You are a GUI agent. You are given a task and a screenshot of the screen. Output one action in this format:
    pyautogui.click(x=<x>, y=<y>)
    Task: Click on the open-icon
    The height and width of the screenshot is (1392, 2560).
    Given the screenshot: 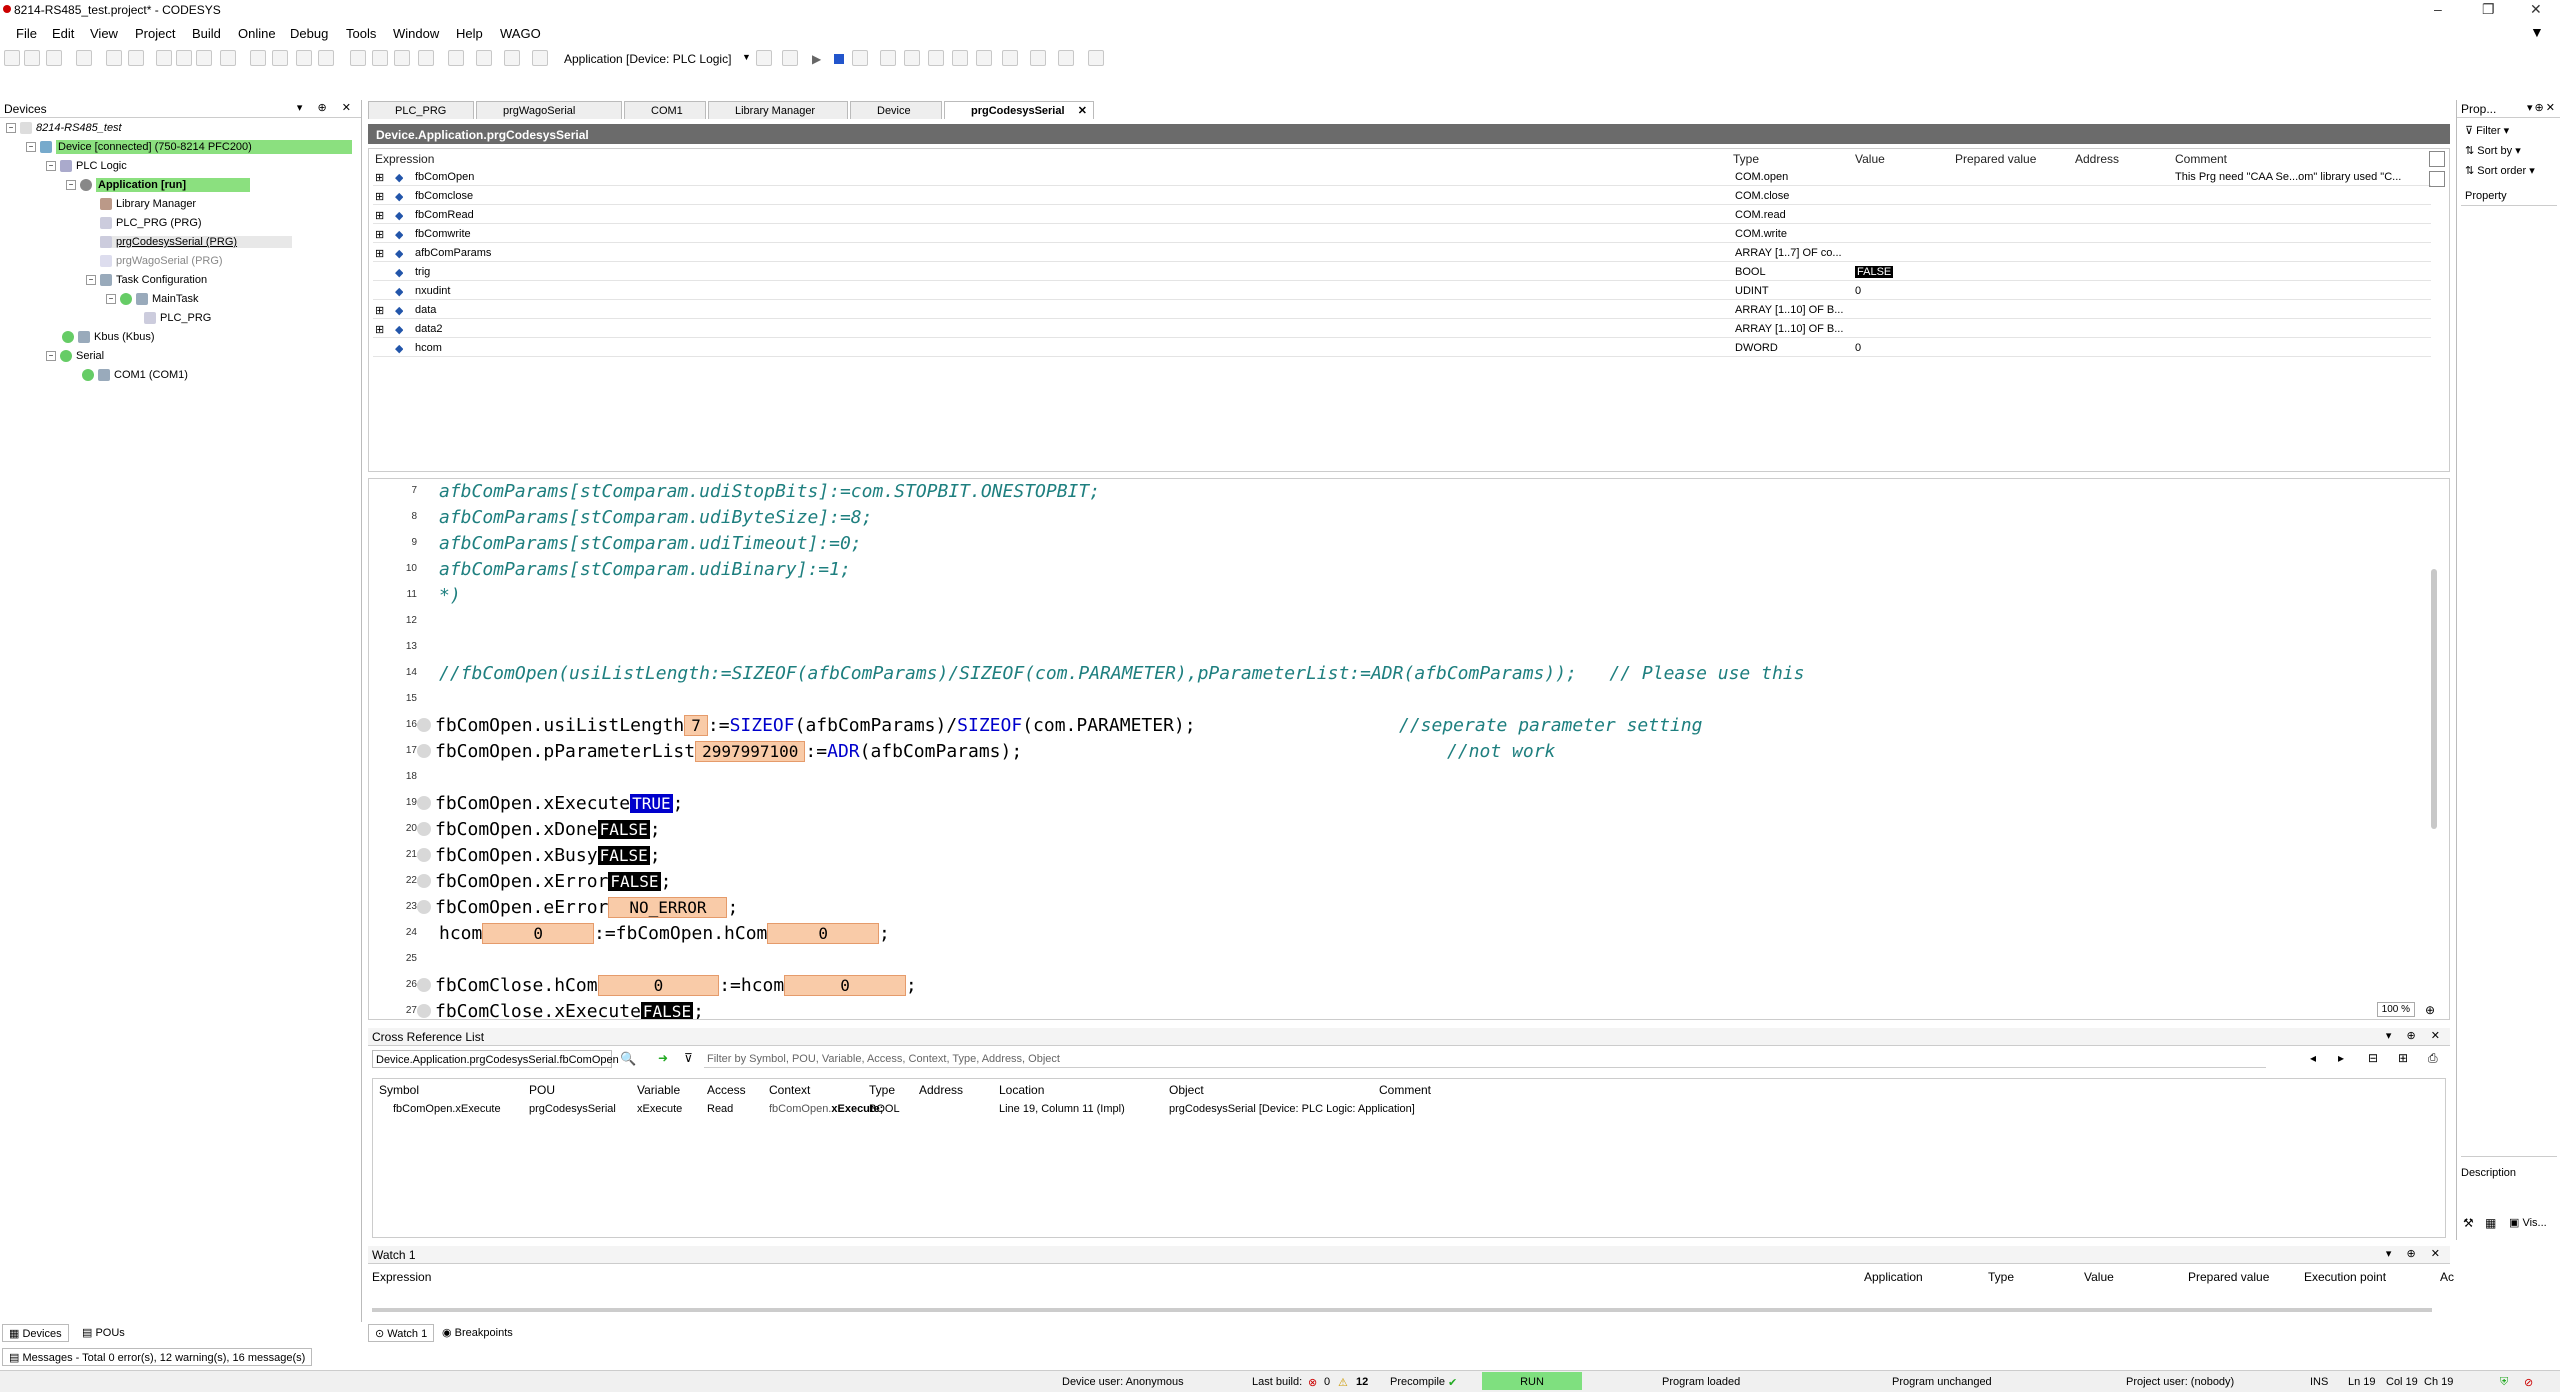 What is the action you would take?
    pyautogui.click(x=32, y=58)
    